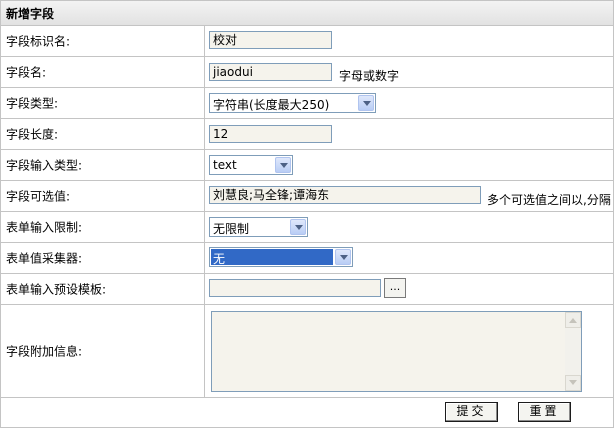 This screenshot has width=614, height=428. What do you see at coordinates (56, 289) in the screenshot?
I see `preset-template-label: 表单输入预设模板:` at bounding box center [56, 289].